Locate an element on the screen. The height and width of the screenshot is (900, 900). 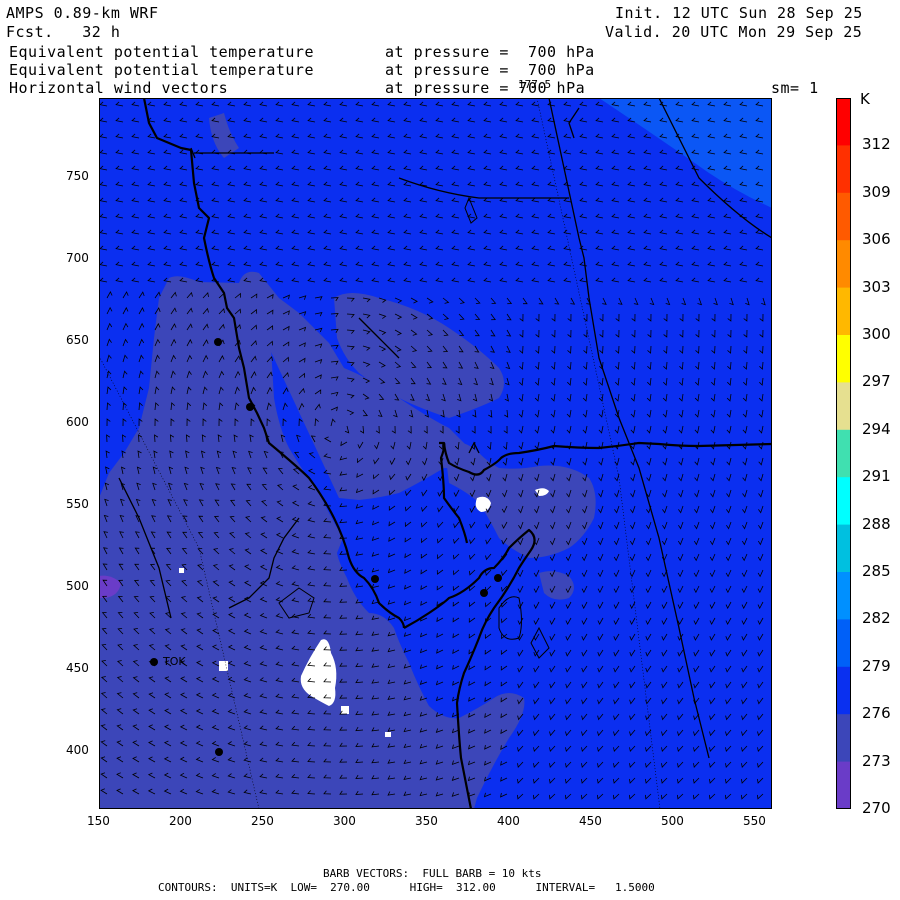
y-tick-label: 500 is located at coordinates (77, 586).